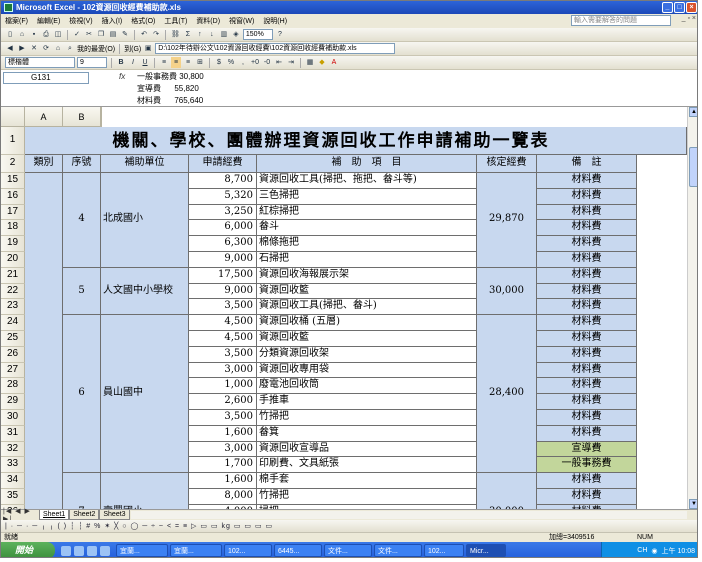 This screenshot has height=562, width=702. I want to click on item-cell: 資源回收工具(掃把、畚斗), so click(367, 307).